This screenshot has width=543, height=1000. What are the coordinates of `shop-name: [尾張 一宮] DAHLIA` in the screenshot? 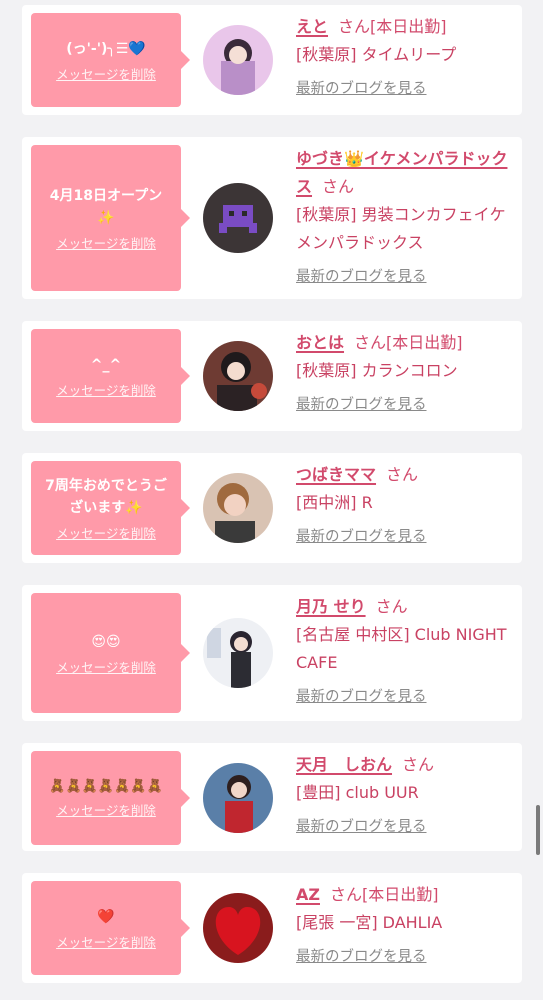 It's located at (369, 922).